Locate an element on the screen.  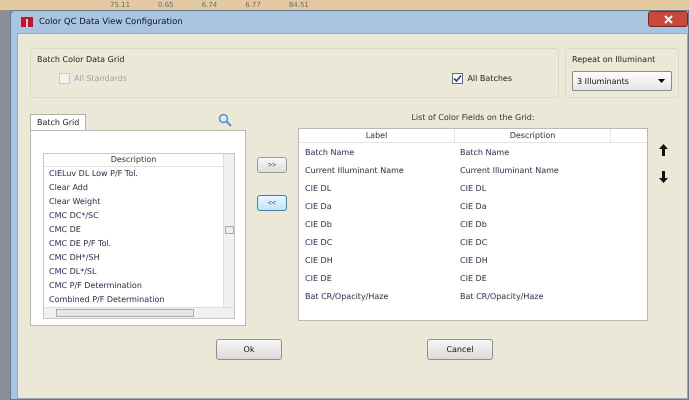
group-title: Batch Color Data Grid is located at coordinates (81, 59).